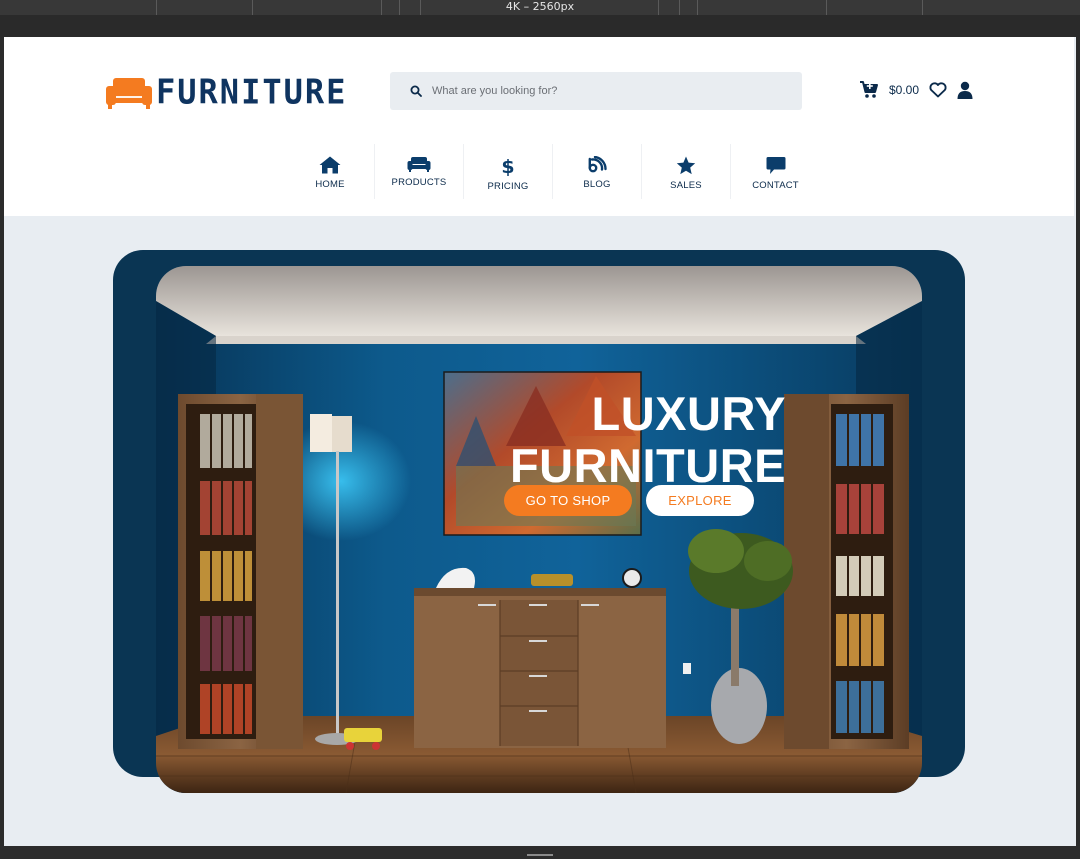 This screenshot has height=859, width=1080. Describe the element at coordinates (416, 91) in the screenshot. I see `search-icon` at that location.